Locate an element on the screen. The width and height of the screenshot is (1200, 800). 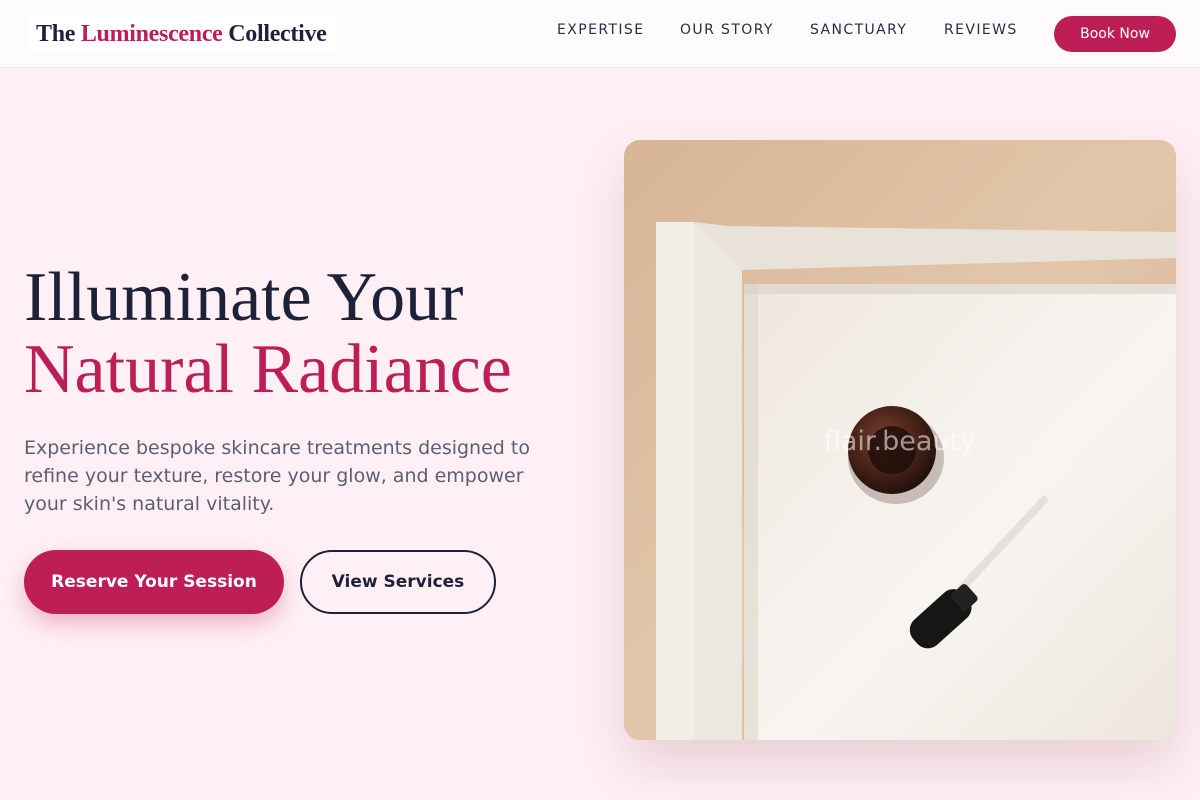
image-watermark: flair.beauty is located at coordinates (900, 441).